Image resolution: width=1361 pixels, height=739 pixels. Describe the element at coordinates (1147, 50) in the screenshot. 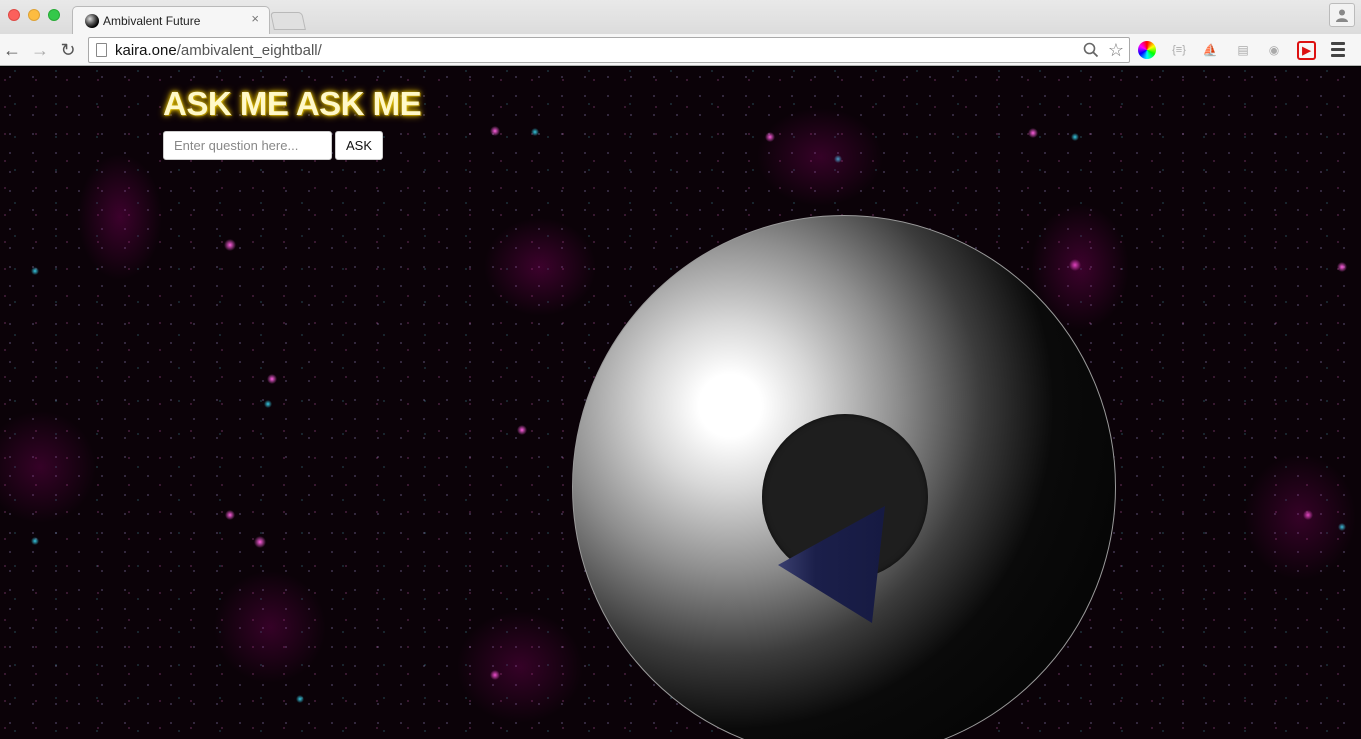

I see `color-wheel-icon` at that location.